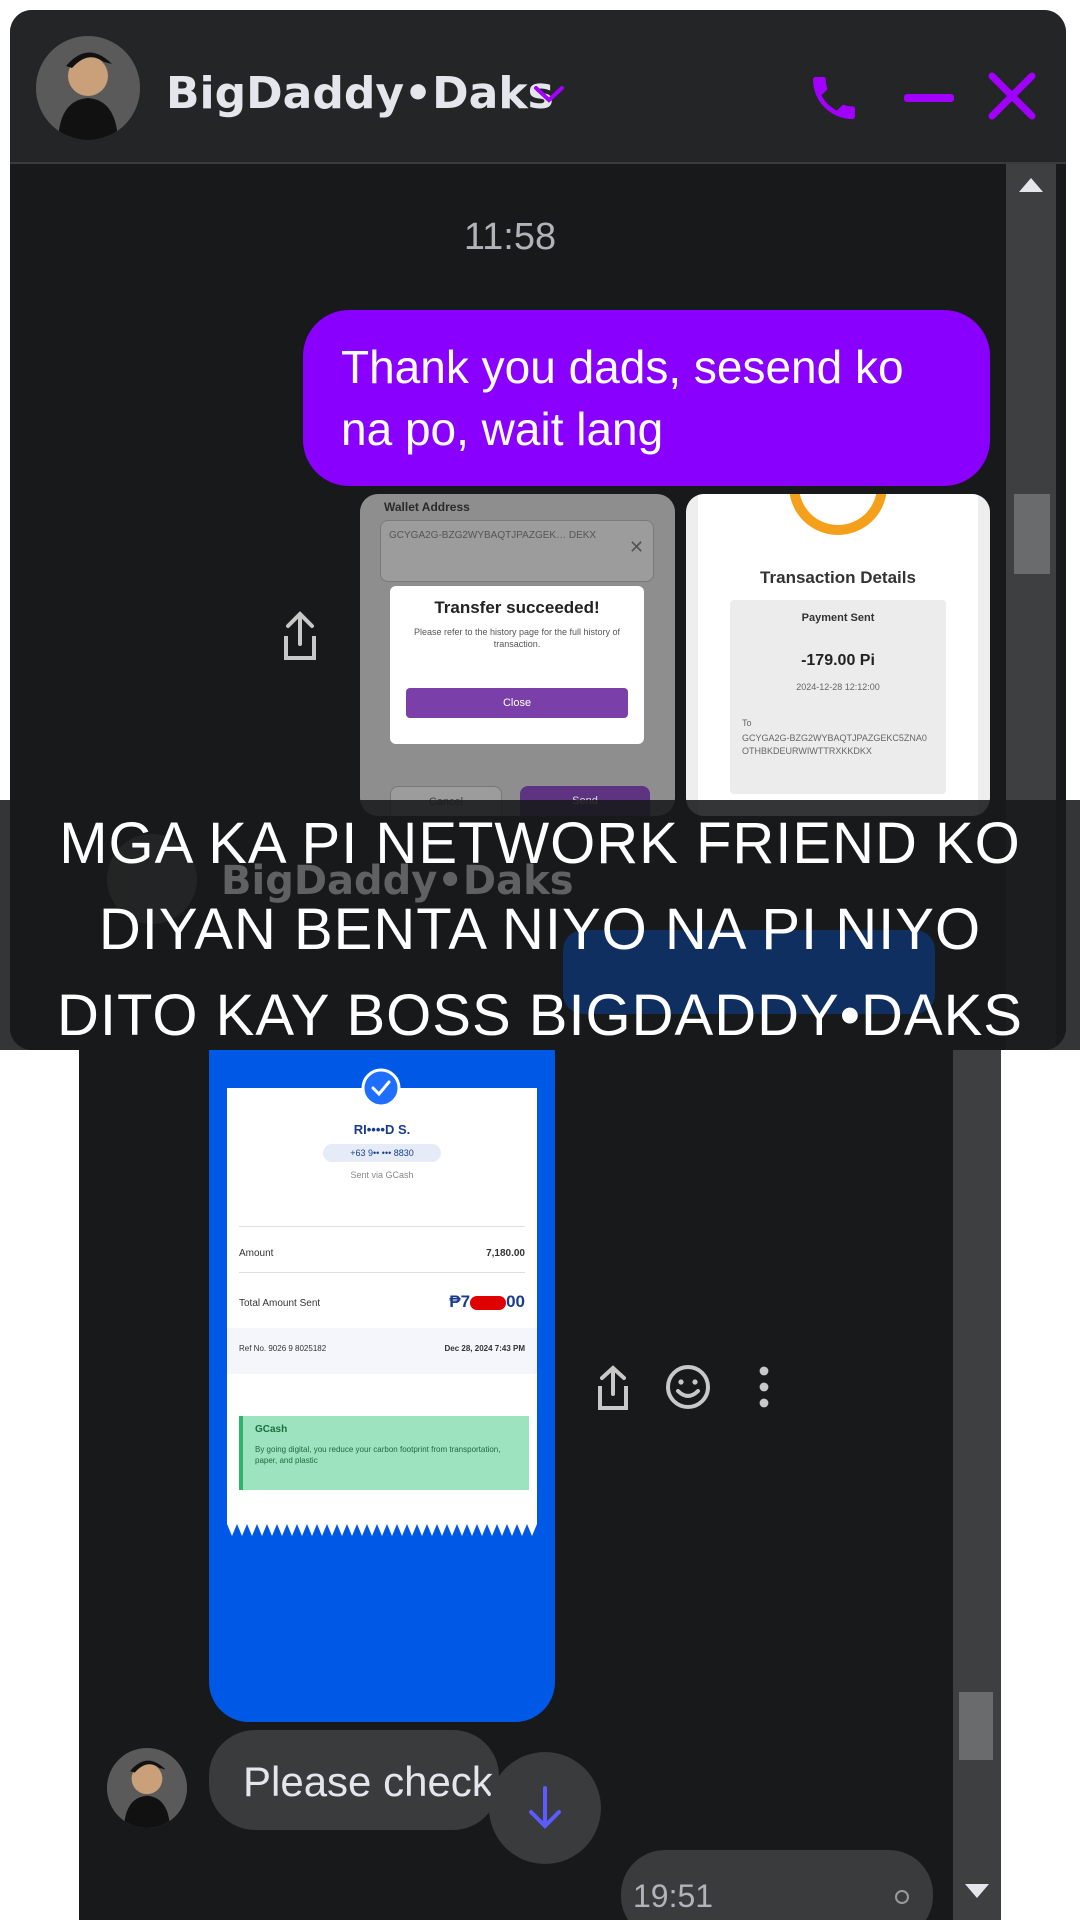  I want to click on total-label: Total Amount Sent, so click(280, 1303).